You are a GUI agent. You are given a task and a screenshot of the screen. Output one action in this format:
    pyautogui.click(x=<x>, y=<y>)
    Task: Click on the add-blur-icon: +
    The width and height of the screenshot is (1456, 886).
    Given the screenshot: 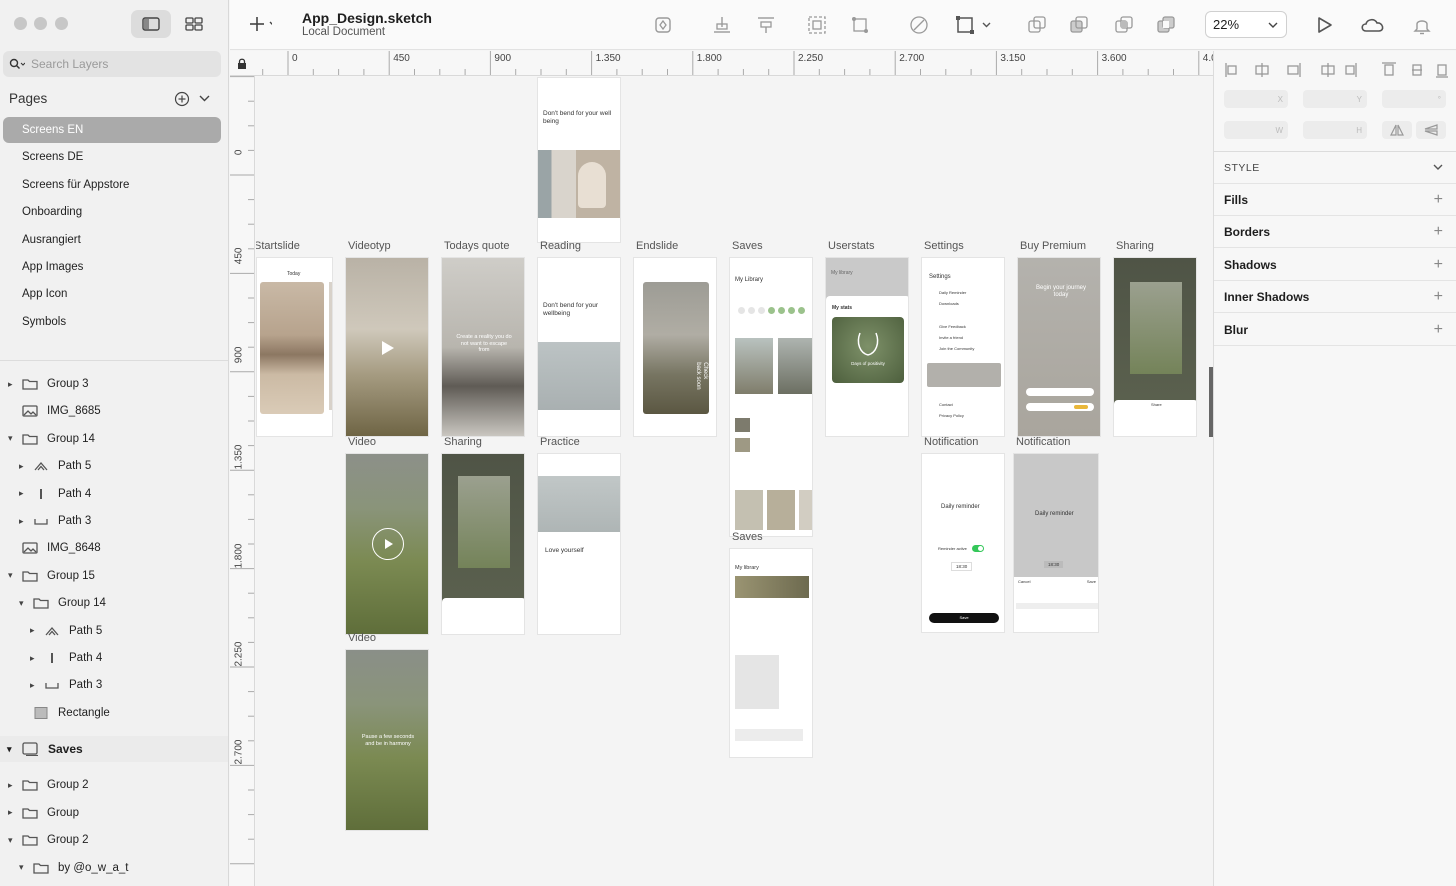 What is the action you would take?
    pyautogui.click(x=1438, y=330)
    